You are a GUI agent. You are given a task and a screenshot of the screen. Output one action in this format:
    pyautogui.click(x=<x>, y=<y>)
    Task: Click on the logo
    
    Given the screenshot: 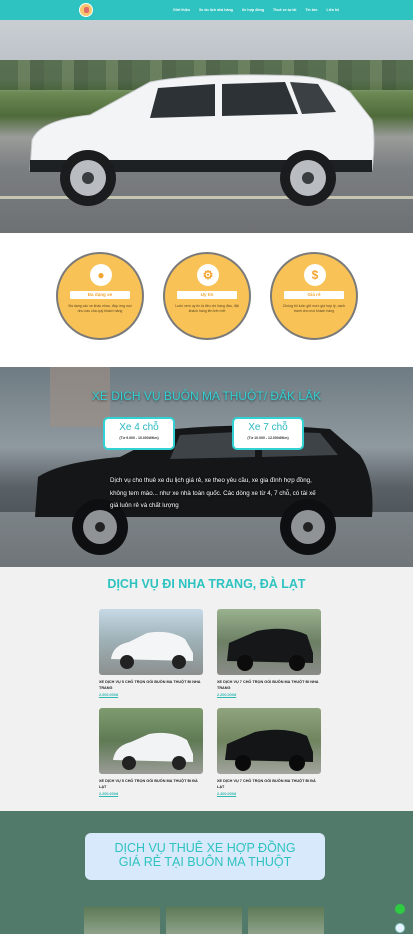 What is the action you would take?
    pyautogui.click(x=86, y=10)
    